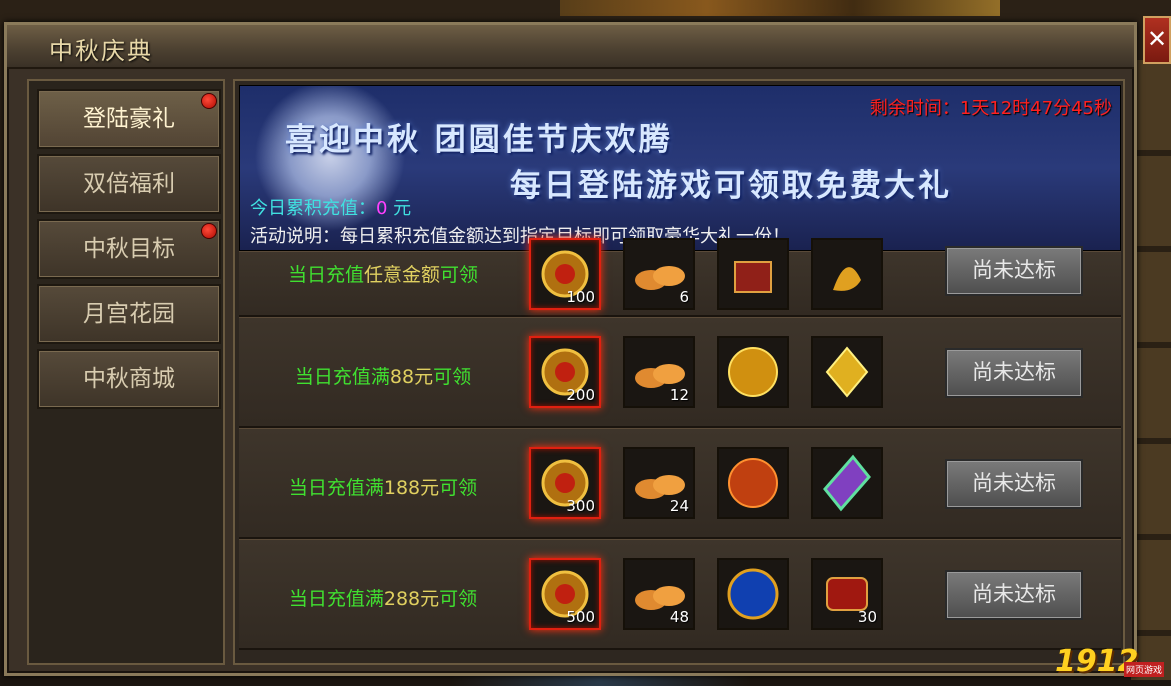  I want to click on tab-midautumn-goals: 中秋目标, so click(129, 249).